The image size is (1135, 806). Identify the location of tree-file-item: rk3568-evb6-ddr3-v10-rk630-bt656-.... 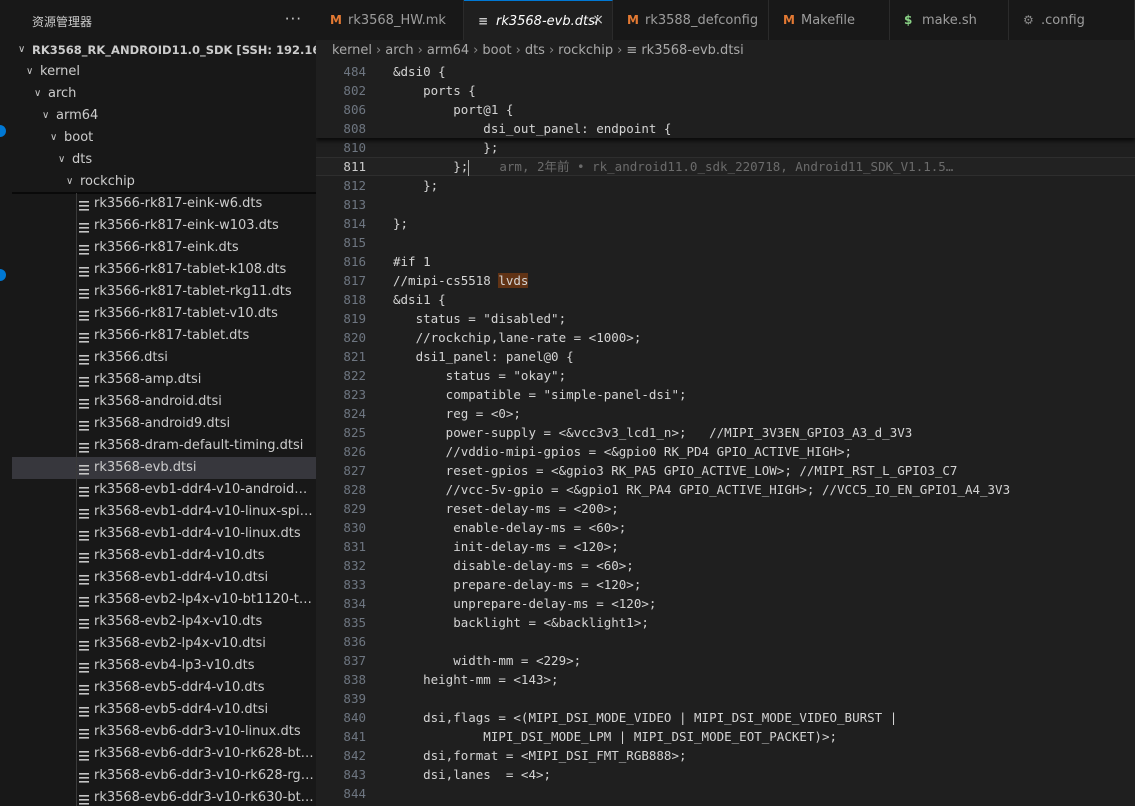
(164, 796).